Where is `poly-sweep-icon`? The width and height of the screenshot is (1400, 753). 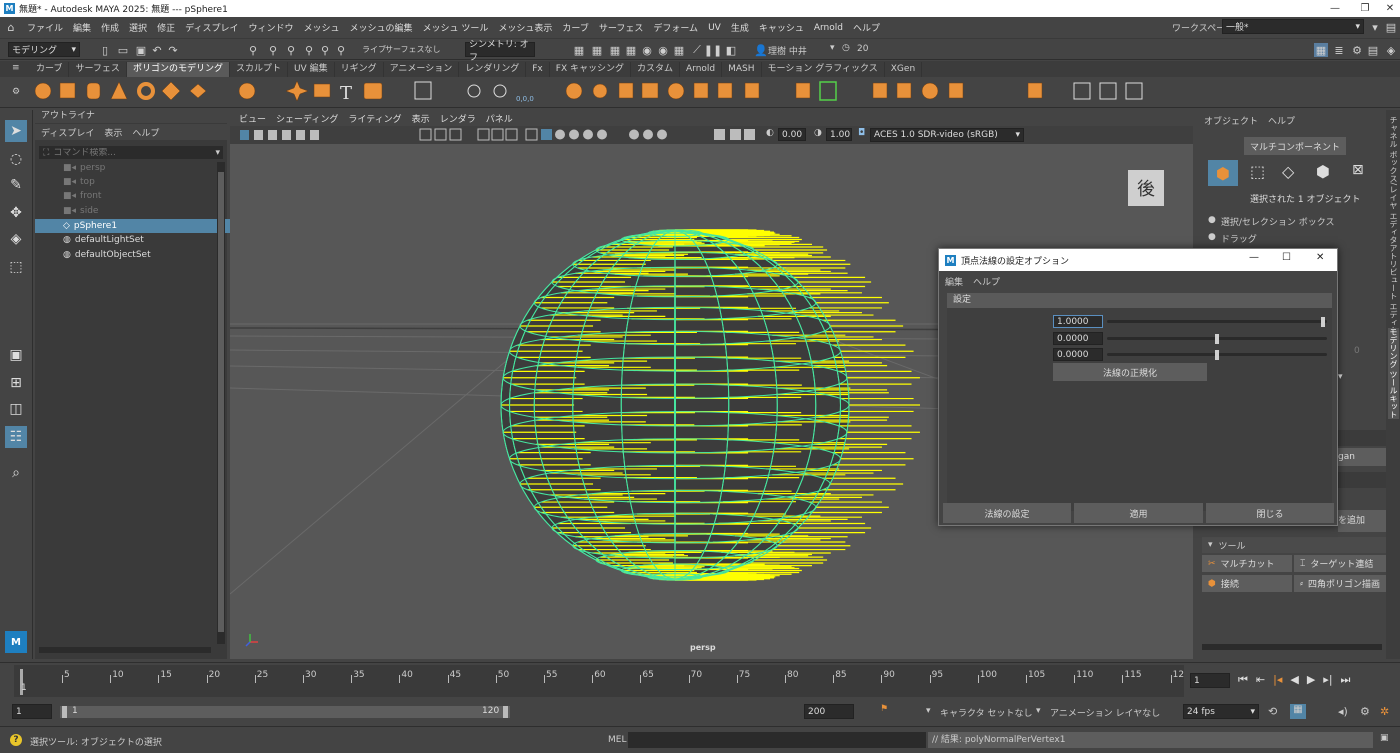 poly-sweep-icon is located at coordinates (322, 90).